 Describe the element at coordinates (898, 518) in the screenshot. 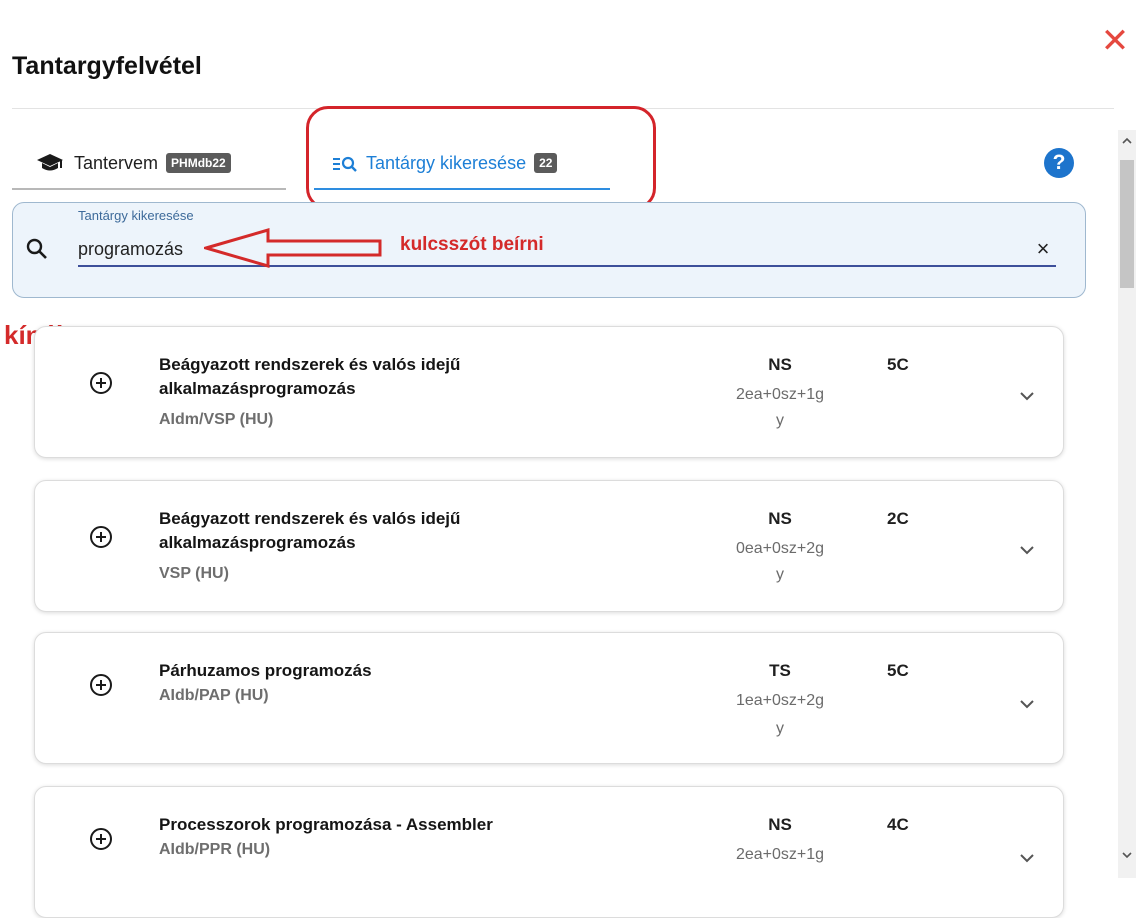

I see `credits: 2C` at that location.